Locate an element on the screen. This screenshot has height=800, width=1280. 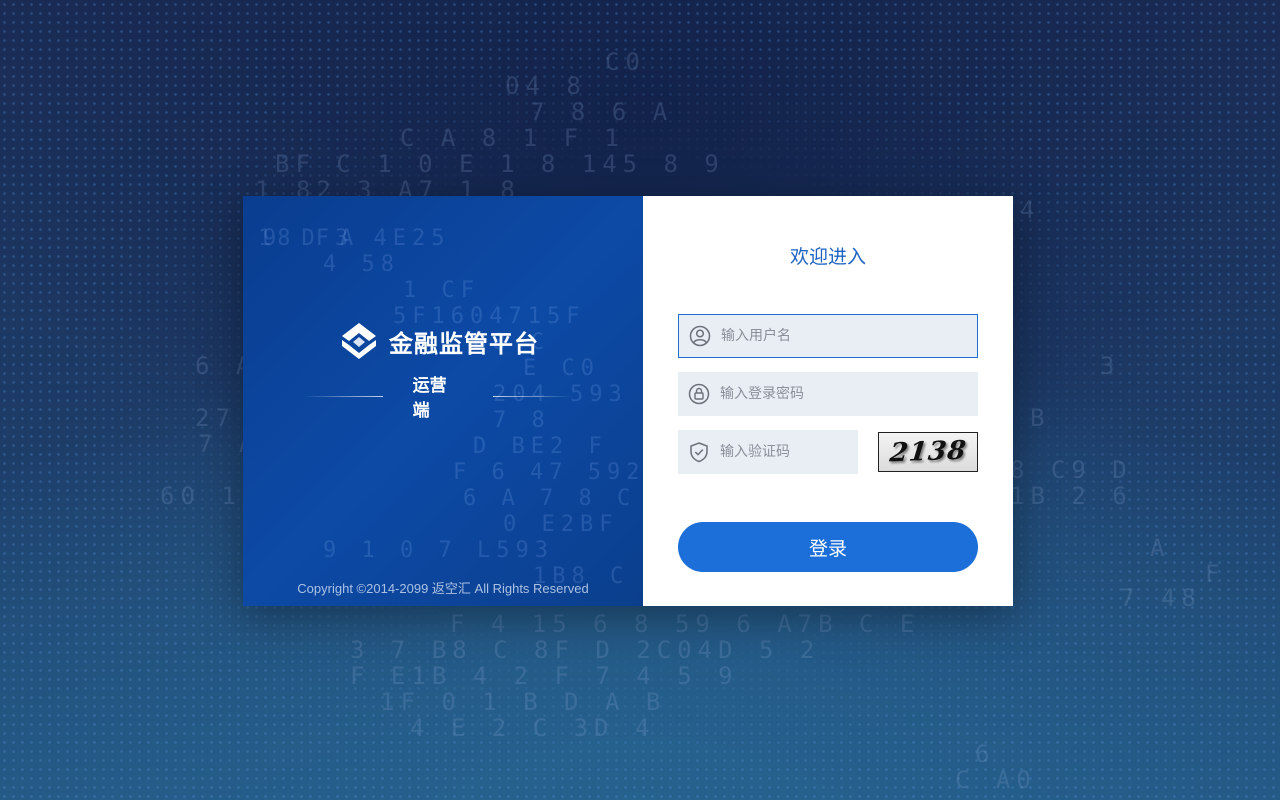
captcha-text: 2138 is located at coordinates (928, 452).